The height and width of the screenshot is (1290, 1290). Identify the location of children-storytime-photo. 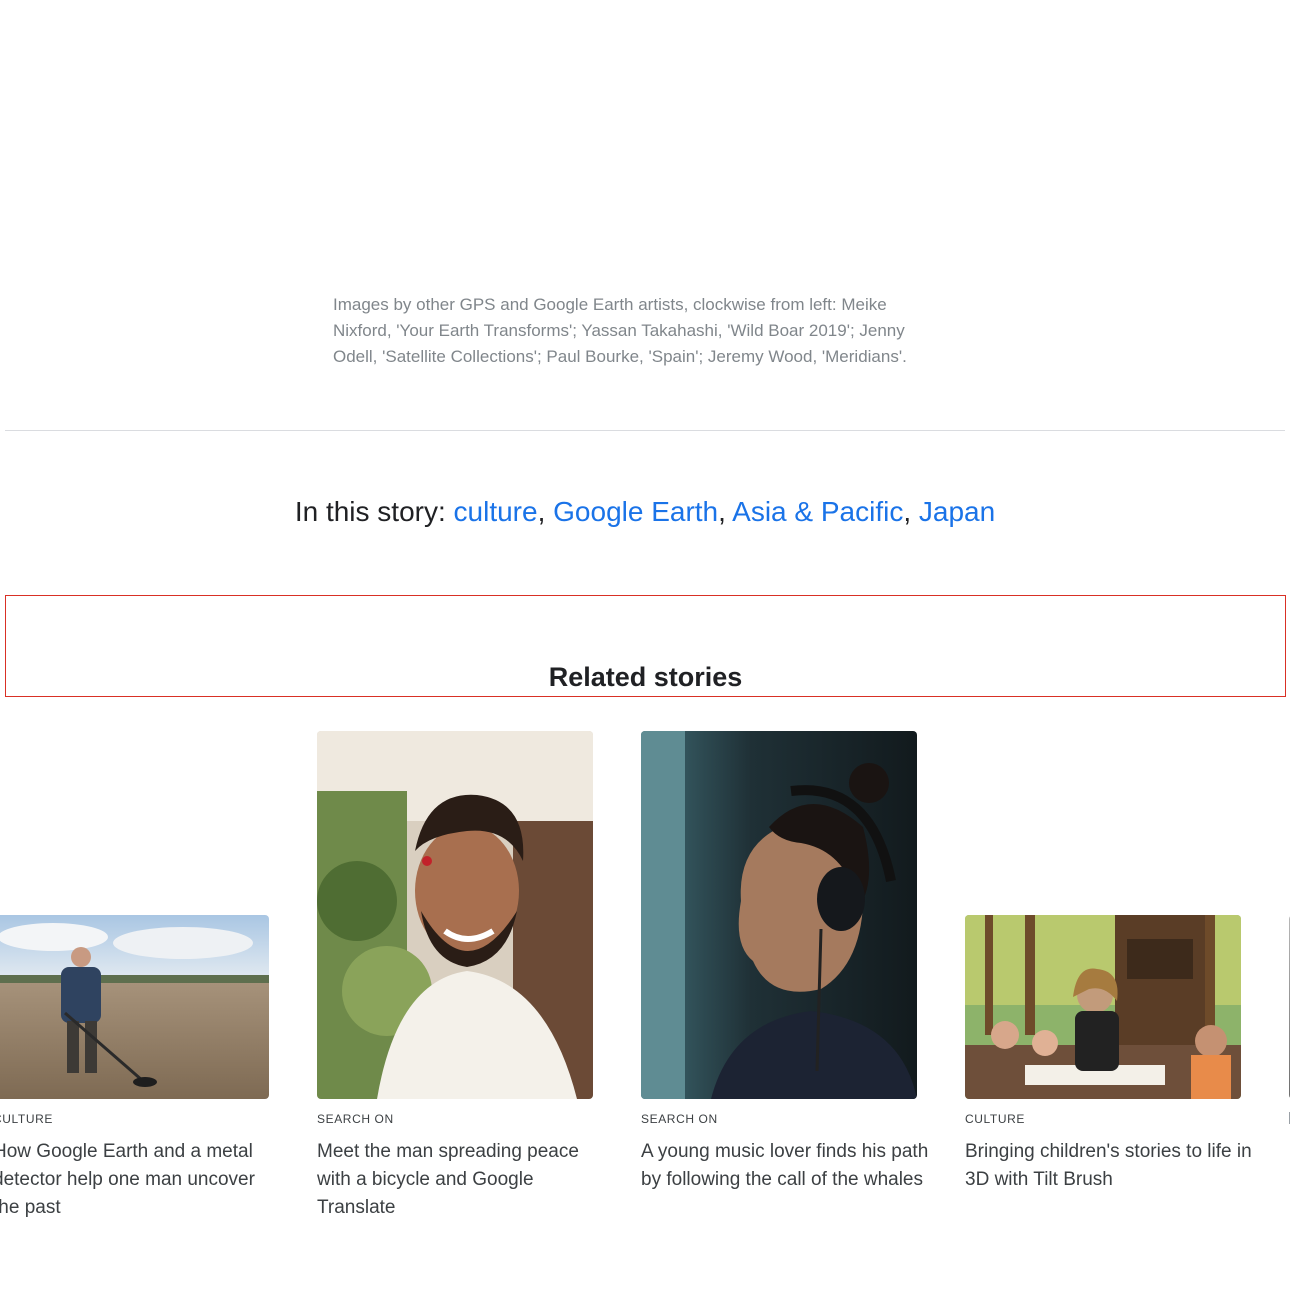
(1103, 1007).